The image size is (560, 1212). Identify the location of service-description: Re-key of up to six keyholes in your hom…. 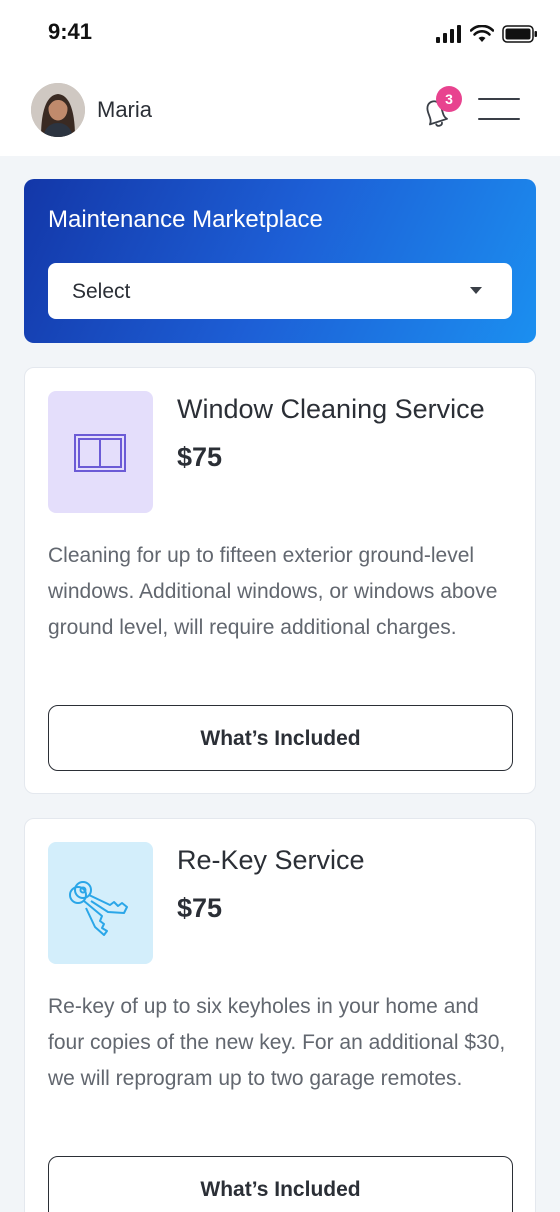
(277, 1042).